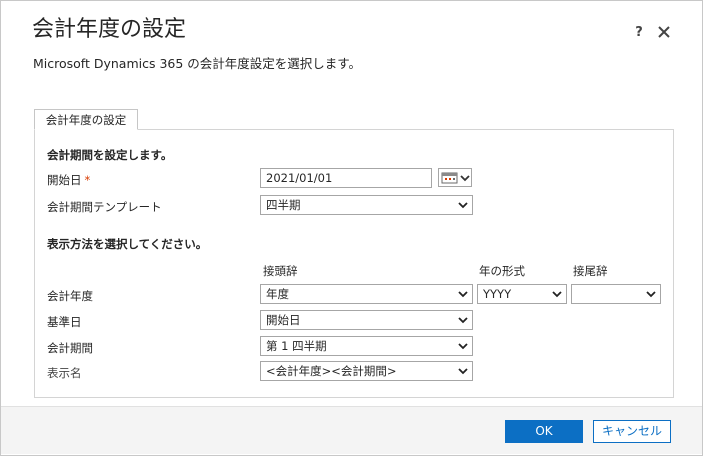  I want to click on base-date-value: 開始日, so click(283, 320).